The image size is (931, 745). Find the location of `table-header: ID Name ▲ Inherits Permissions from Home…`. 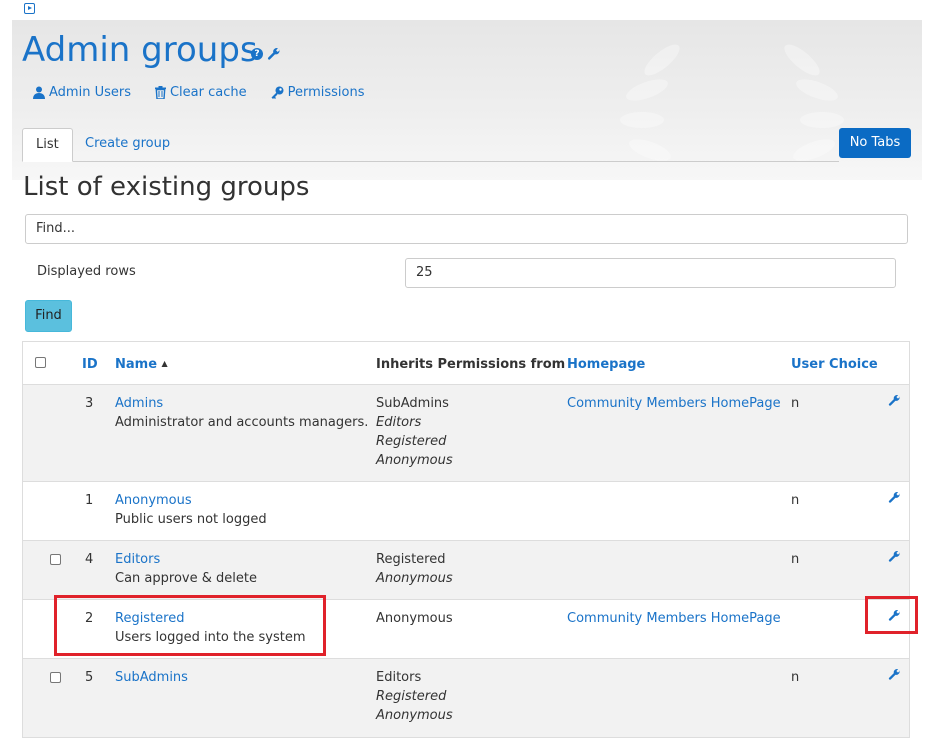

table-header: ID Name ▲ Inherits Permissions from Home… is located at coordinates (466, 363).